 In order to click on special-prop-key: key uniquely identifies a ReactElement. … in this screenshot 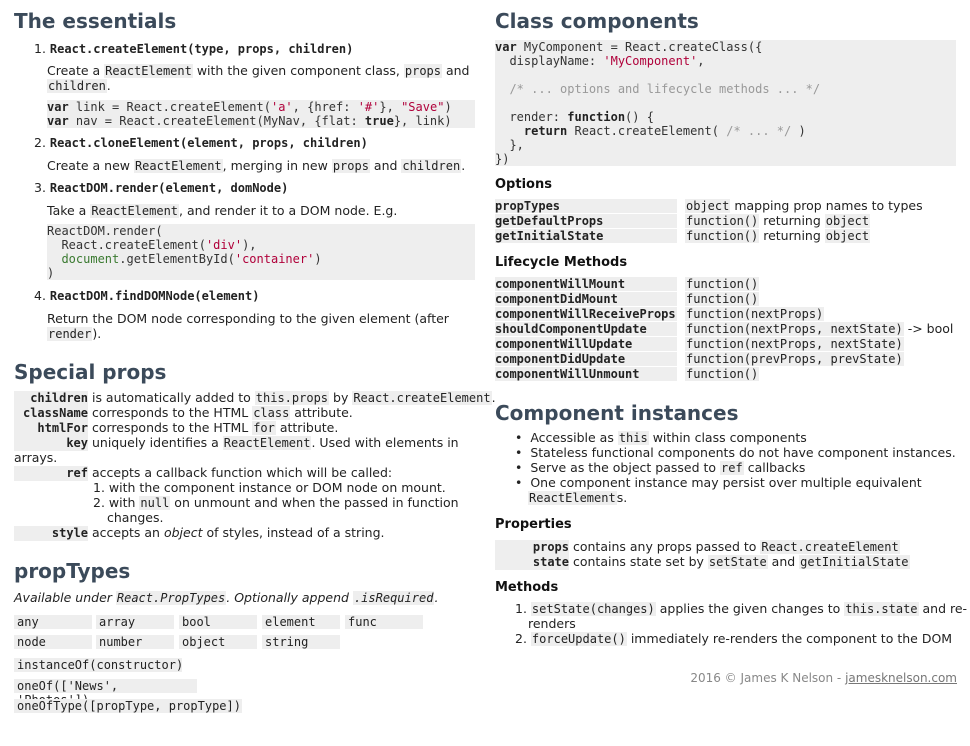, I will do `click(236, 443)`.